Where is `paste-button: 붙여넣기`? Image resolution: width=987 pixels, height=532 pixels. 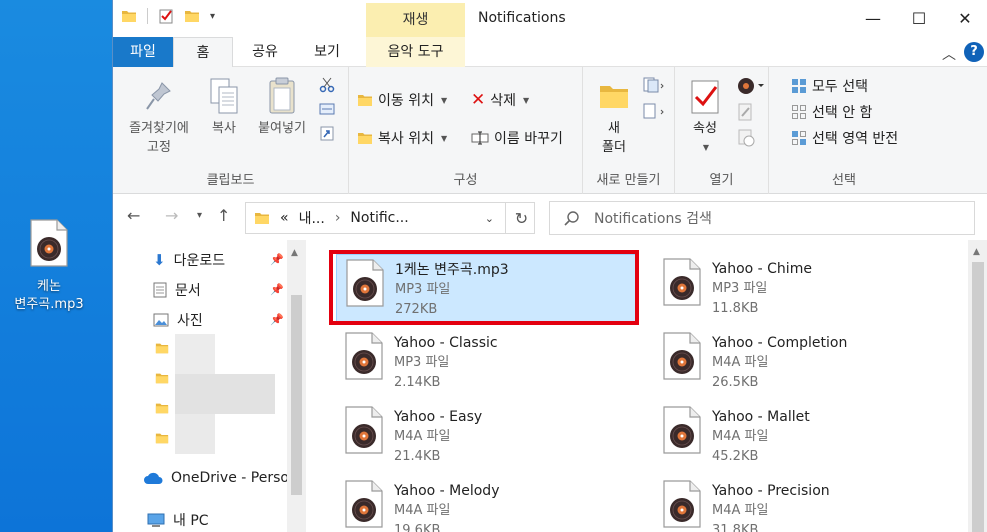 paste-button: 붙여넣기 is located at coordinates (282, 106).